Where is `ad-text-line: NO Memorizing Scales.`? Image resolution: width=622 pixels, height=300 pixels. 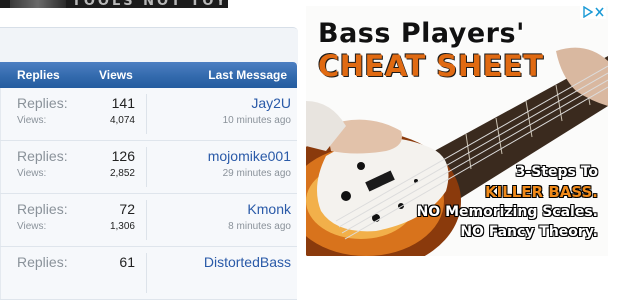 ad-text-line: NO Memorizing Scales. is located at coordinates (507, 212).